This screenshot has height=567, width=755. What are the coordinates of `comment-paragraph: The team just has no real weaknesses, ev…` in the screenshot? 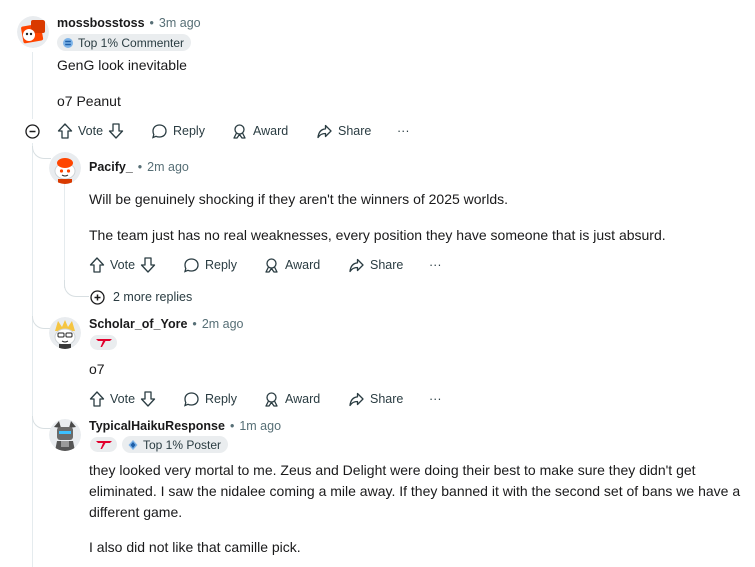 It's located at (377, 235).